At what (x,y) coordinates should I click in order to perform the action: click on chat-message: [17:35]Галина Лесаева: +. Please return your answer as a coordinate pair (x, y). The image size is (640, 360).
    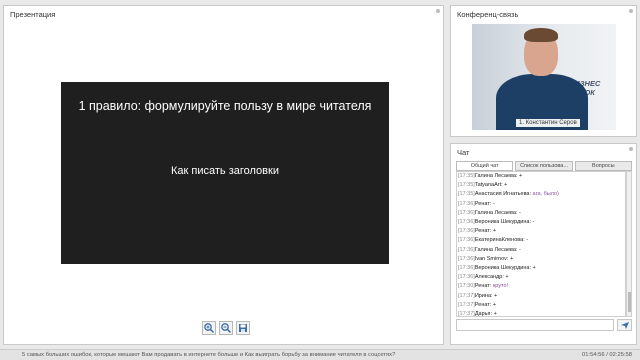
    Looking at the image, I should click on (541, 176).